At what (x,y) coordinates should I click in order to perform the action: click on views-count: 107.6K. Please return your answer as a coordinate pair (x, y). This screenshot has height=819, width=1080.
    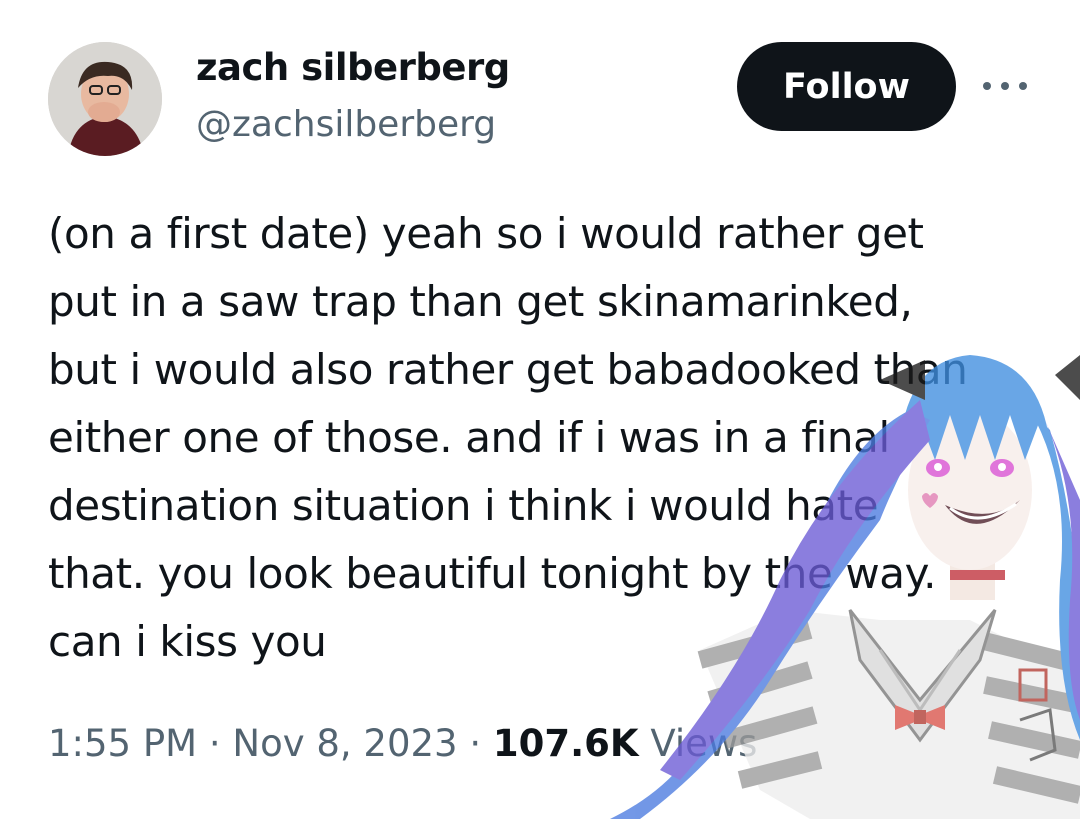
    Looking at the image, I should click on (566, 743).